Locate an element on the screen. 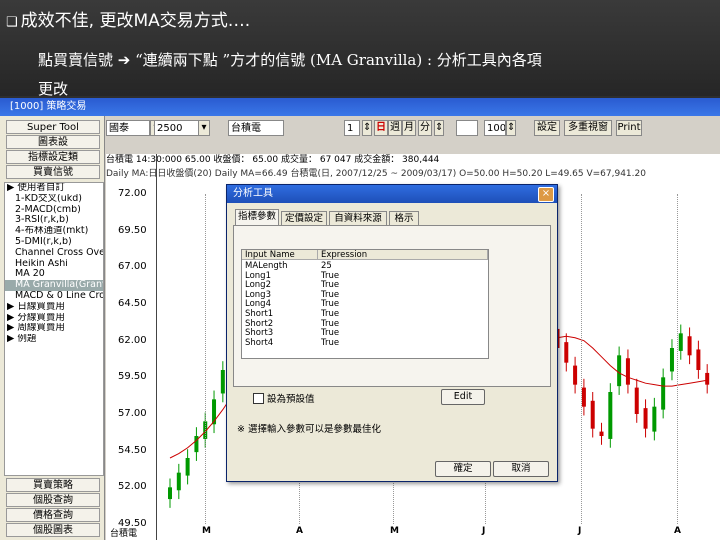 Image resolution: width=720 pixels, height=540 pixels. parameter-row: Short3 True is located at coordinates (365, 333).